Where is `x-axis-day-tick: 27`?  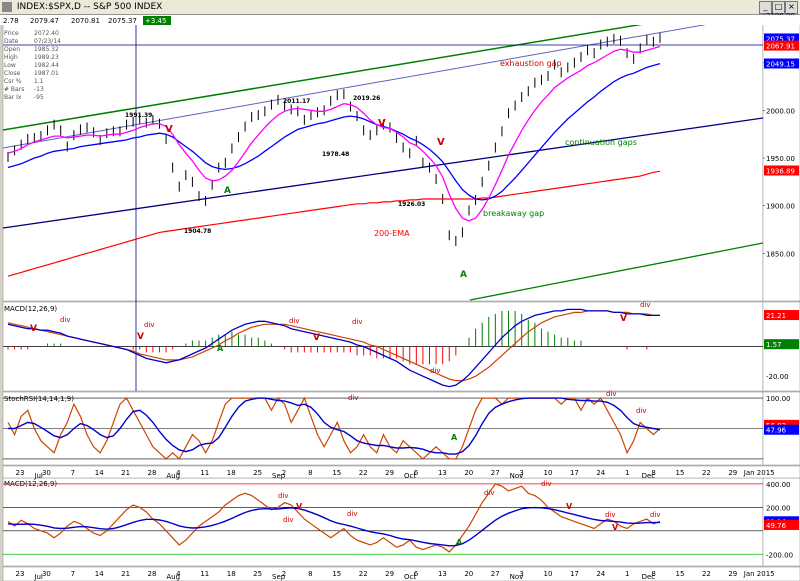 x-axis-day-tick: 27 is located at coordinates (495, 473).